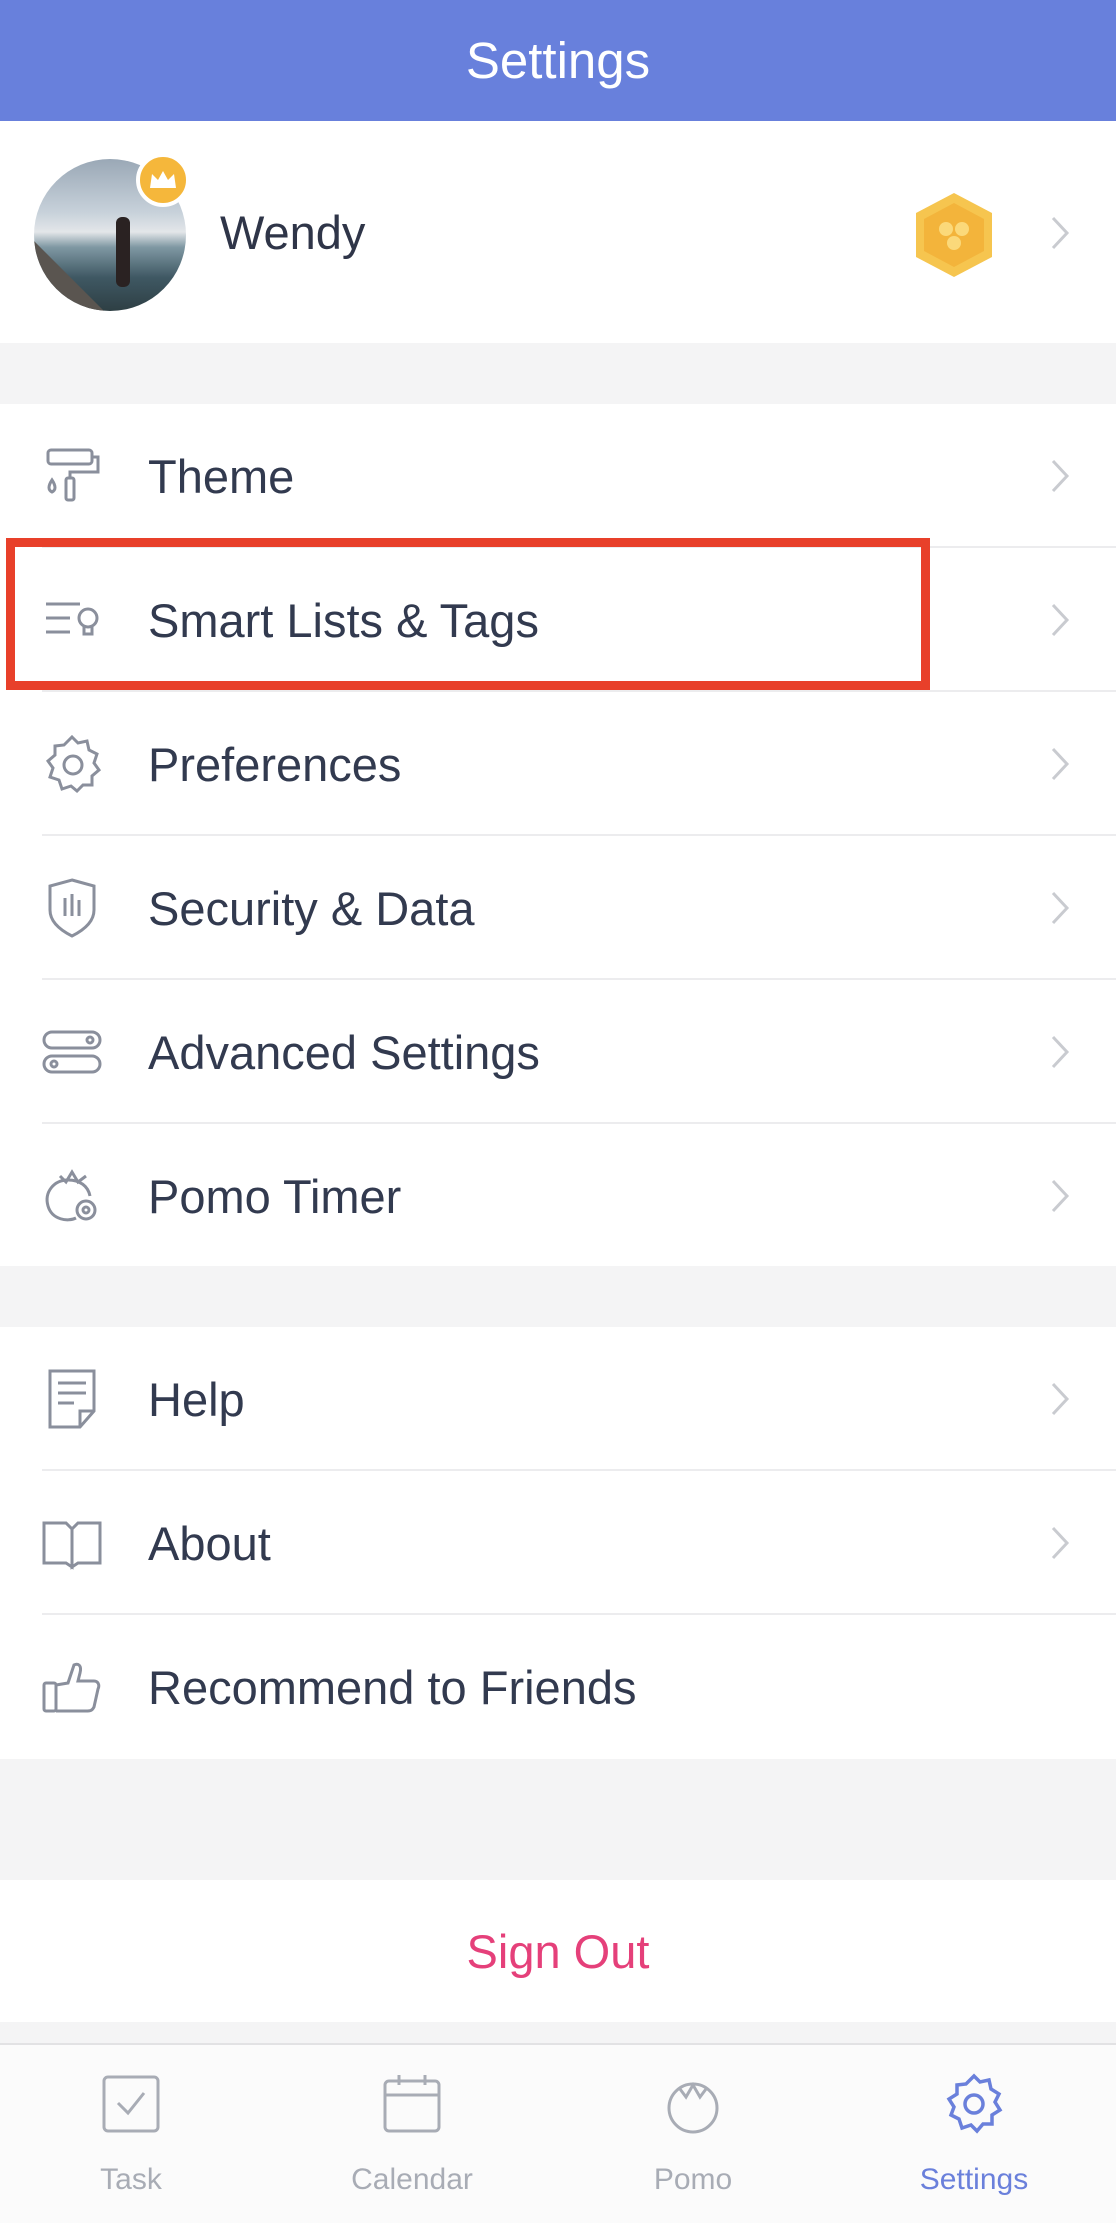 This screenshot has height=2223, width=1116. Describe the element at coordinates (209, 1543) in the screenshot. I see `menu-item-label: About` at that location.